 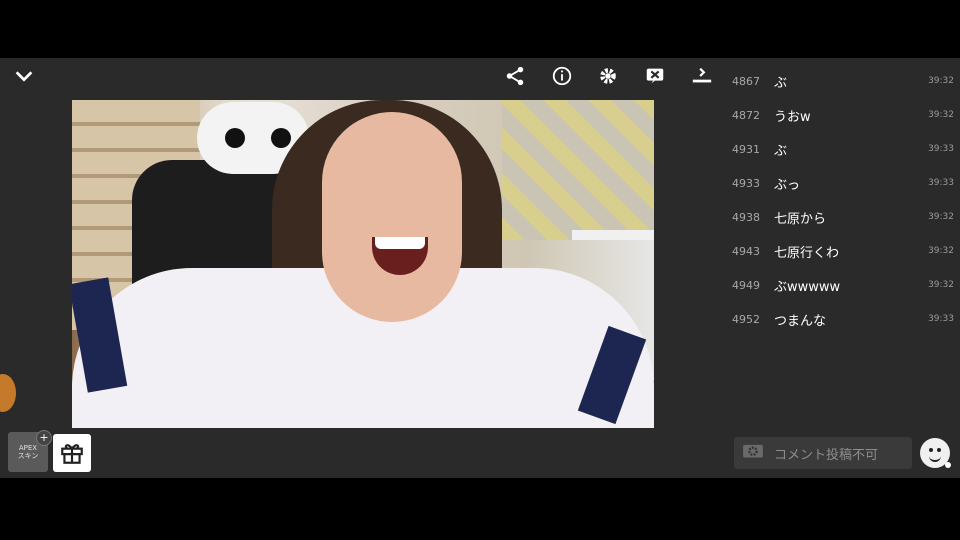 I want to click on comment-row: 4943 七原行くわ 39:32, so click(x=843, y=251).